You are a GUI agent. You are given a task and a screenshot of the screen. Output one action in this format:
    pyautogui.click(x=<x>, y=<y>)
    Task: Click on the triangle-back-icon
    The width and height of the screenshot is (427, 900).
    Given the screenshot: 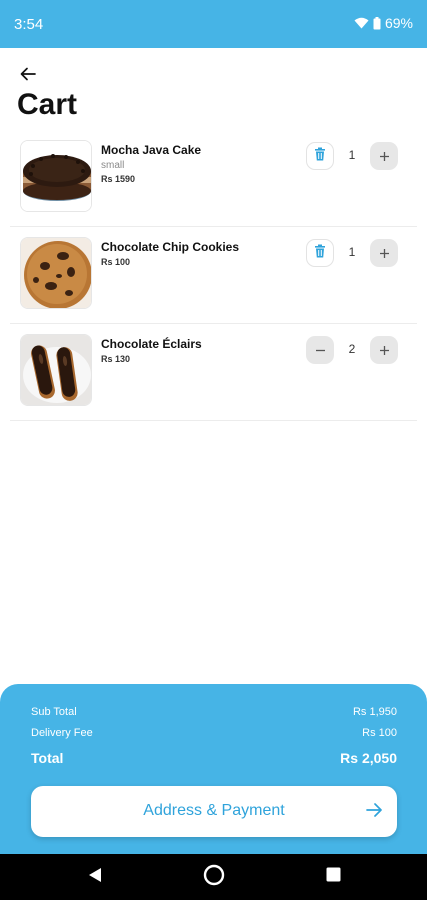 What is the action you would take?
    pyautogui.click(x=95, y=877)
    